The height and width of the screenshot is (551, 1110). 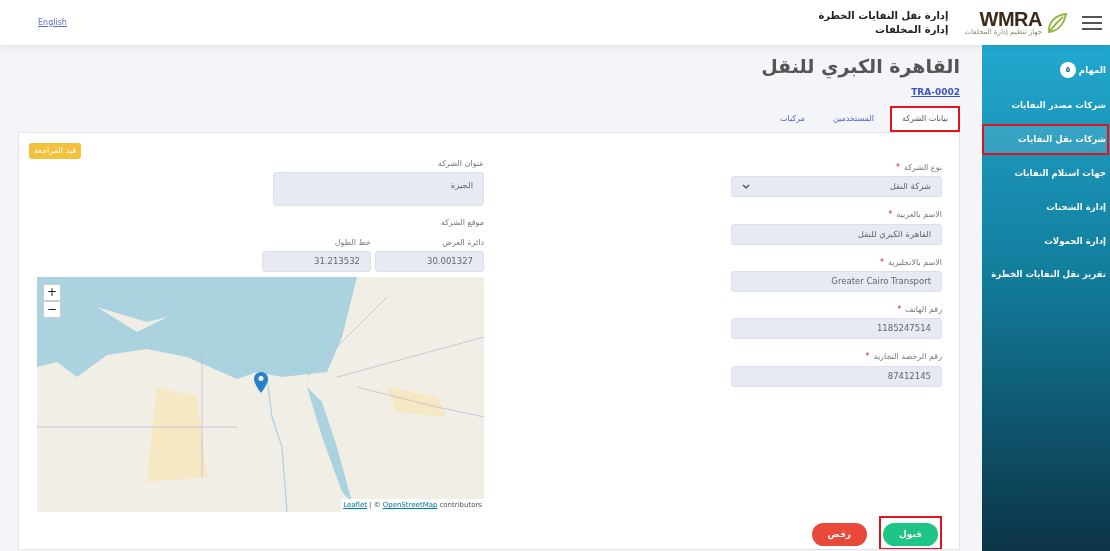 What do you see at coordinates (907, 357) in the screenshot?
I see `field-label: رقم الرخصة التجارية` at bounding box center [907, 357].